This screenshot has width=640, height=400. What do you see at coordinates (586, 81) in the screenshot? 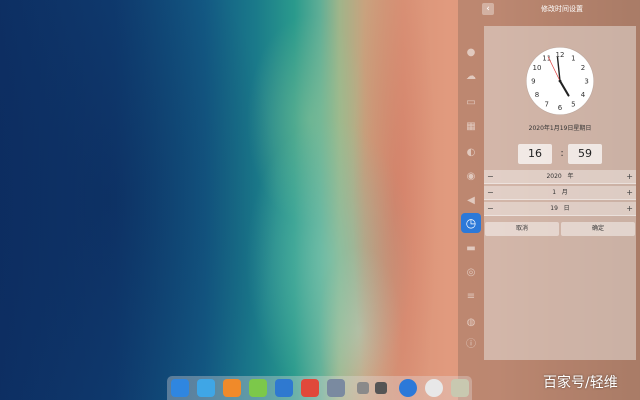
I see `clock-numeral: 3` at bounding box center [586, 81].